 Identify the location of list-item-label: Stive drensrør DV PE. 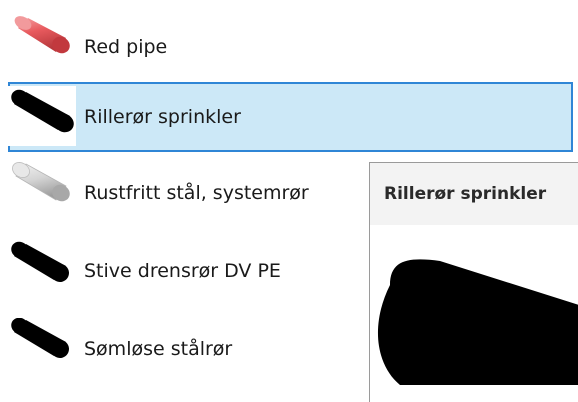
(182, 271).